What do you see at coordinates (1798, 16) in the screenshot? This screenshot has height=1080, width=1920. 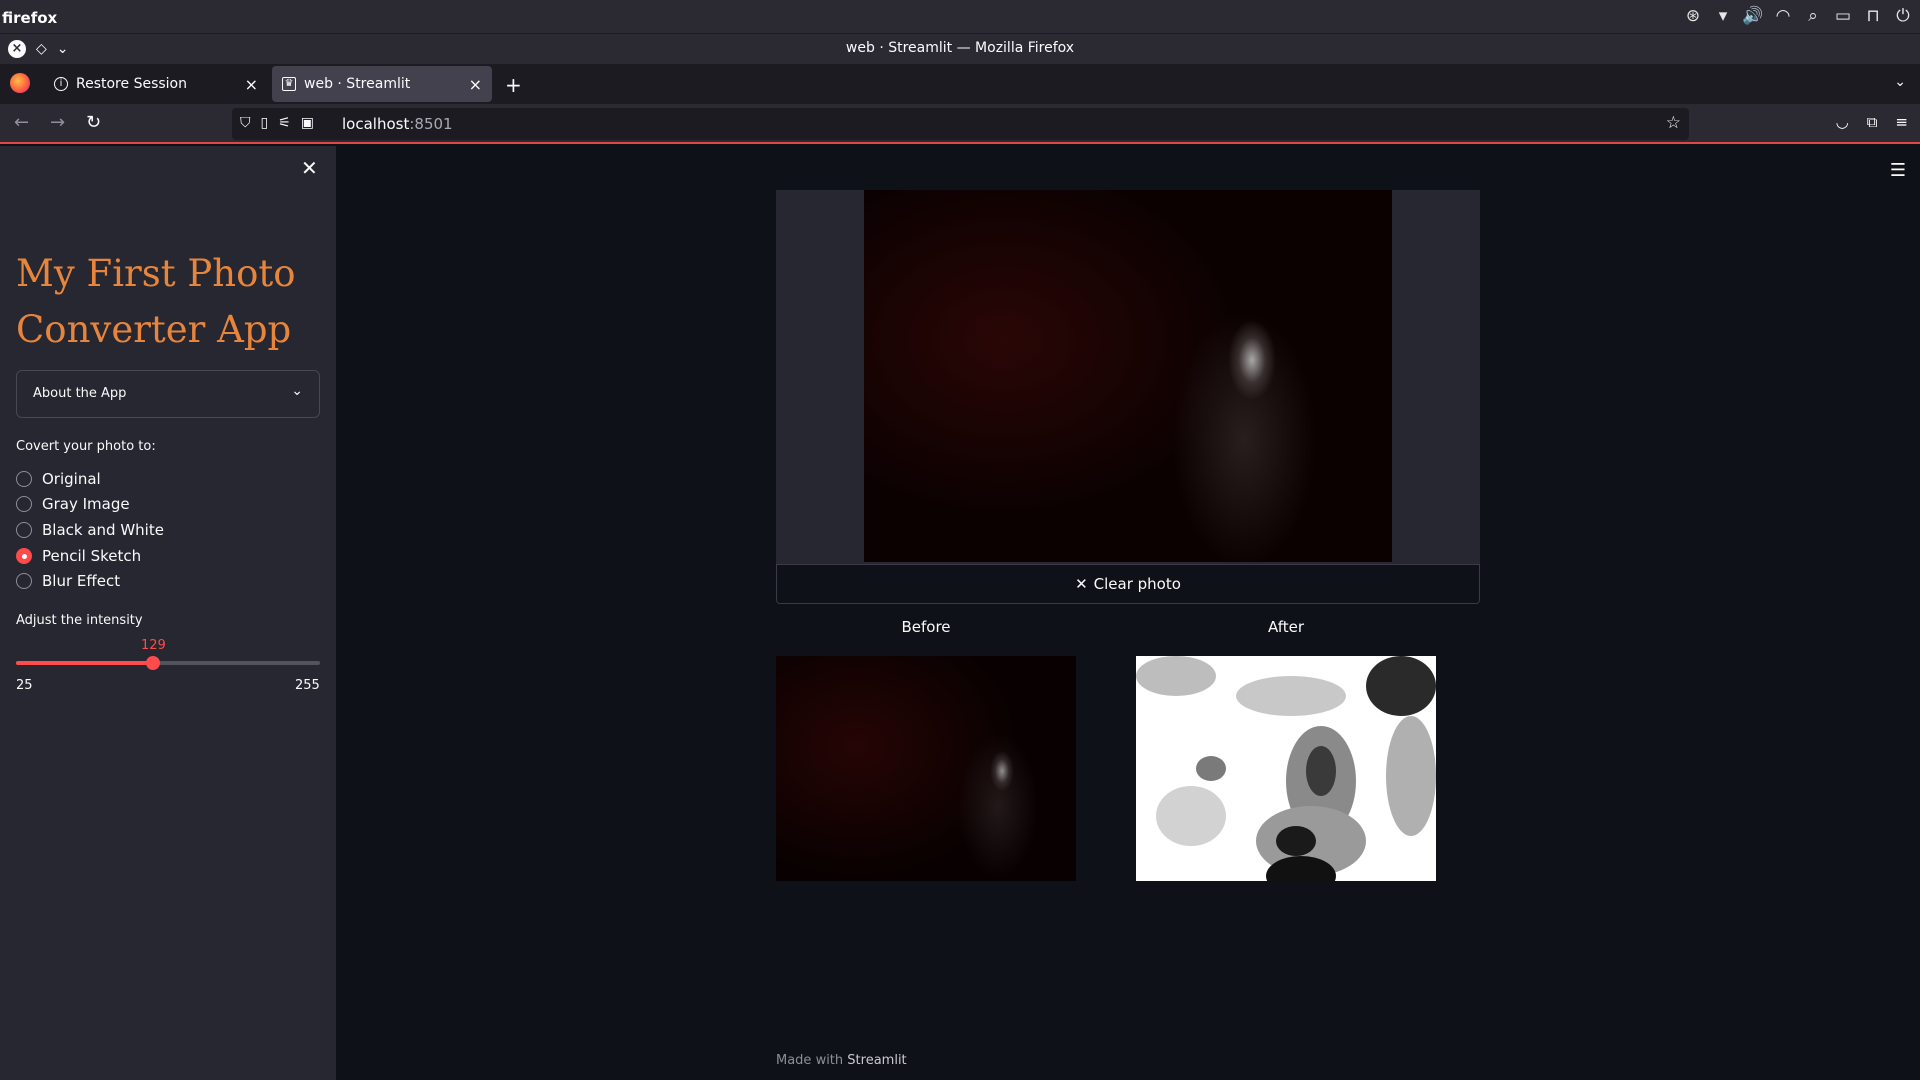 I see `system-tray: ⊛ ▾ 🔊 ◠ ⌕ ▭ ⊓ ⏻` at bounding box center [1798, 16].